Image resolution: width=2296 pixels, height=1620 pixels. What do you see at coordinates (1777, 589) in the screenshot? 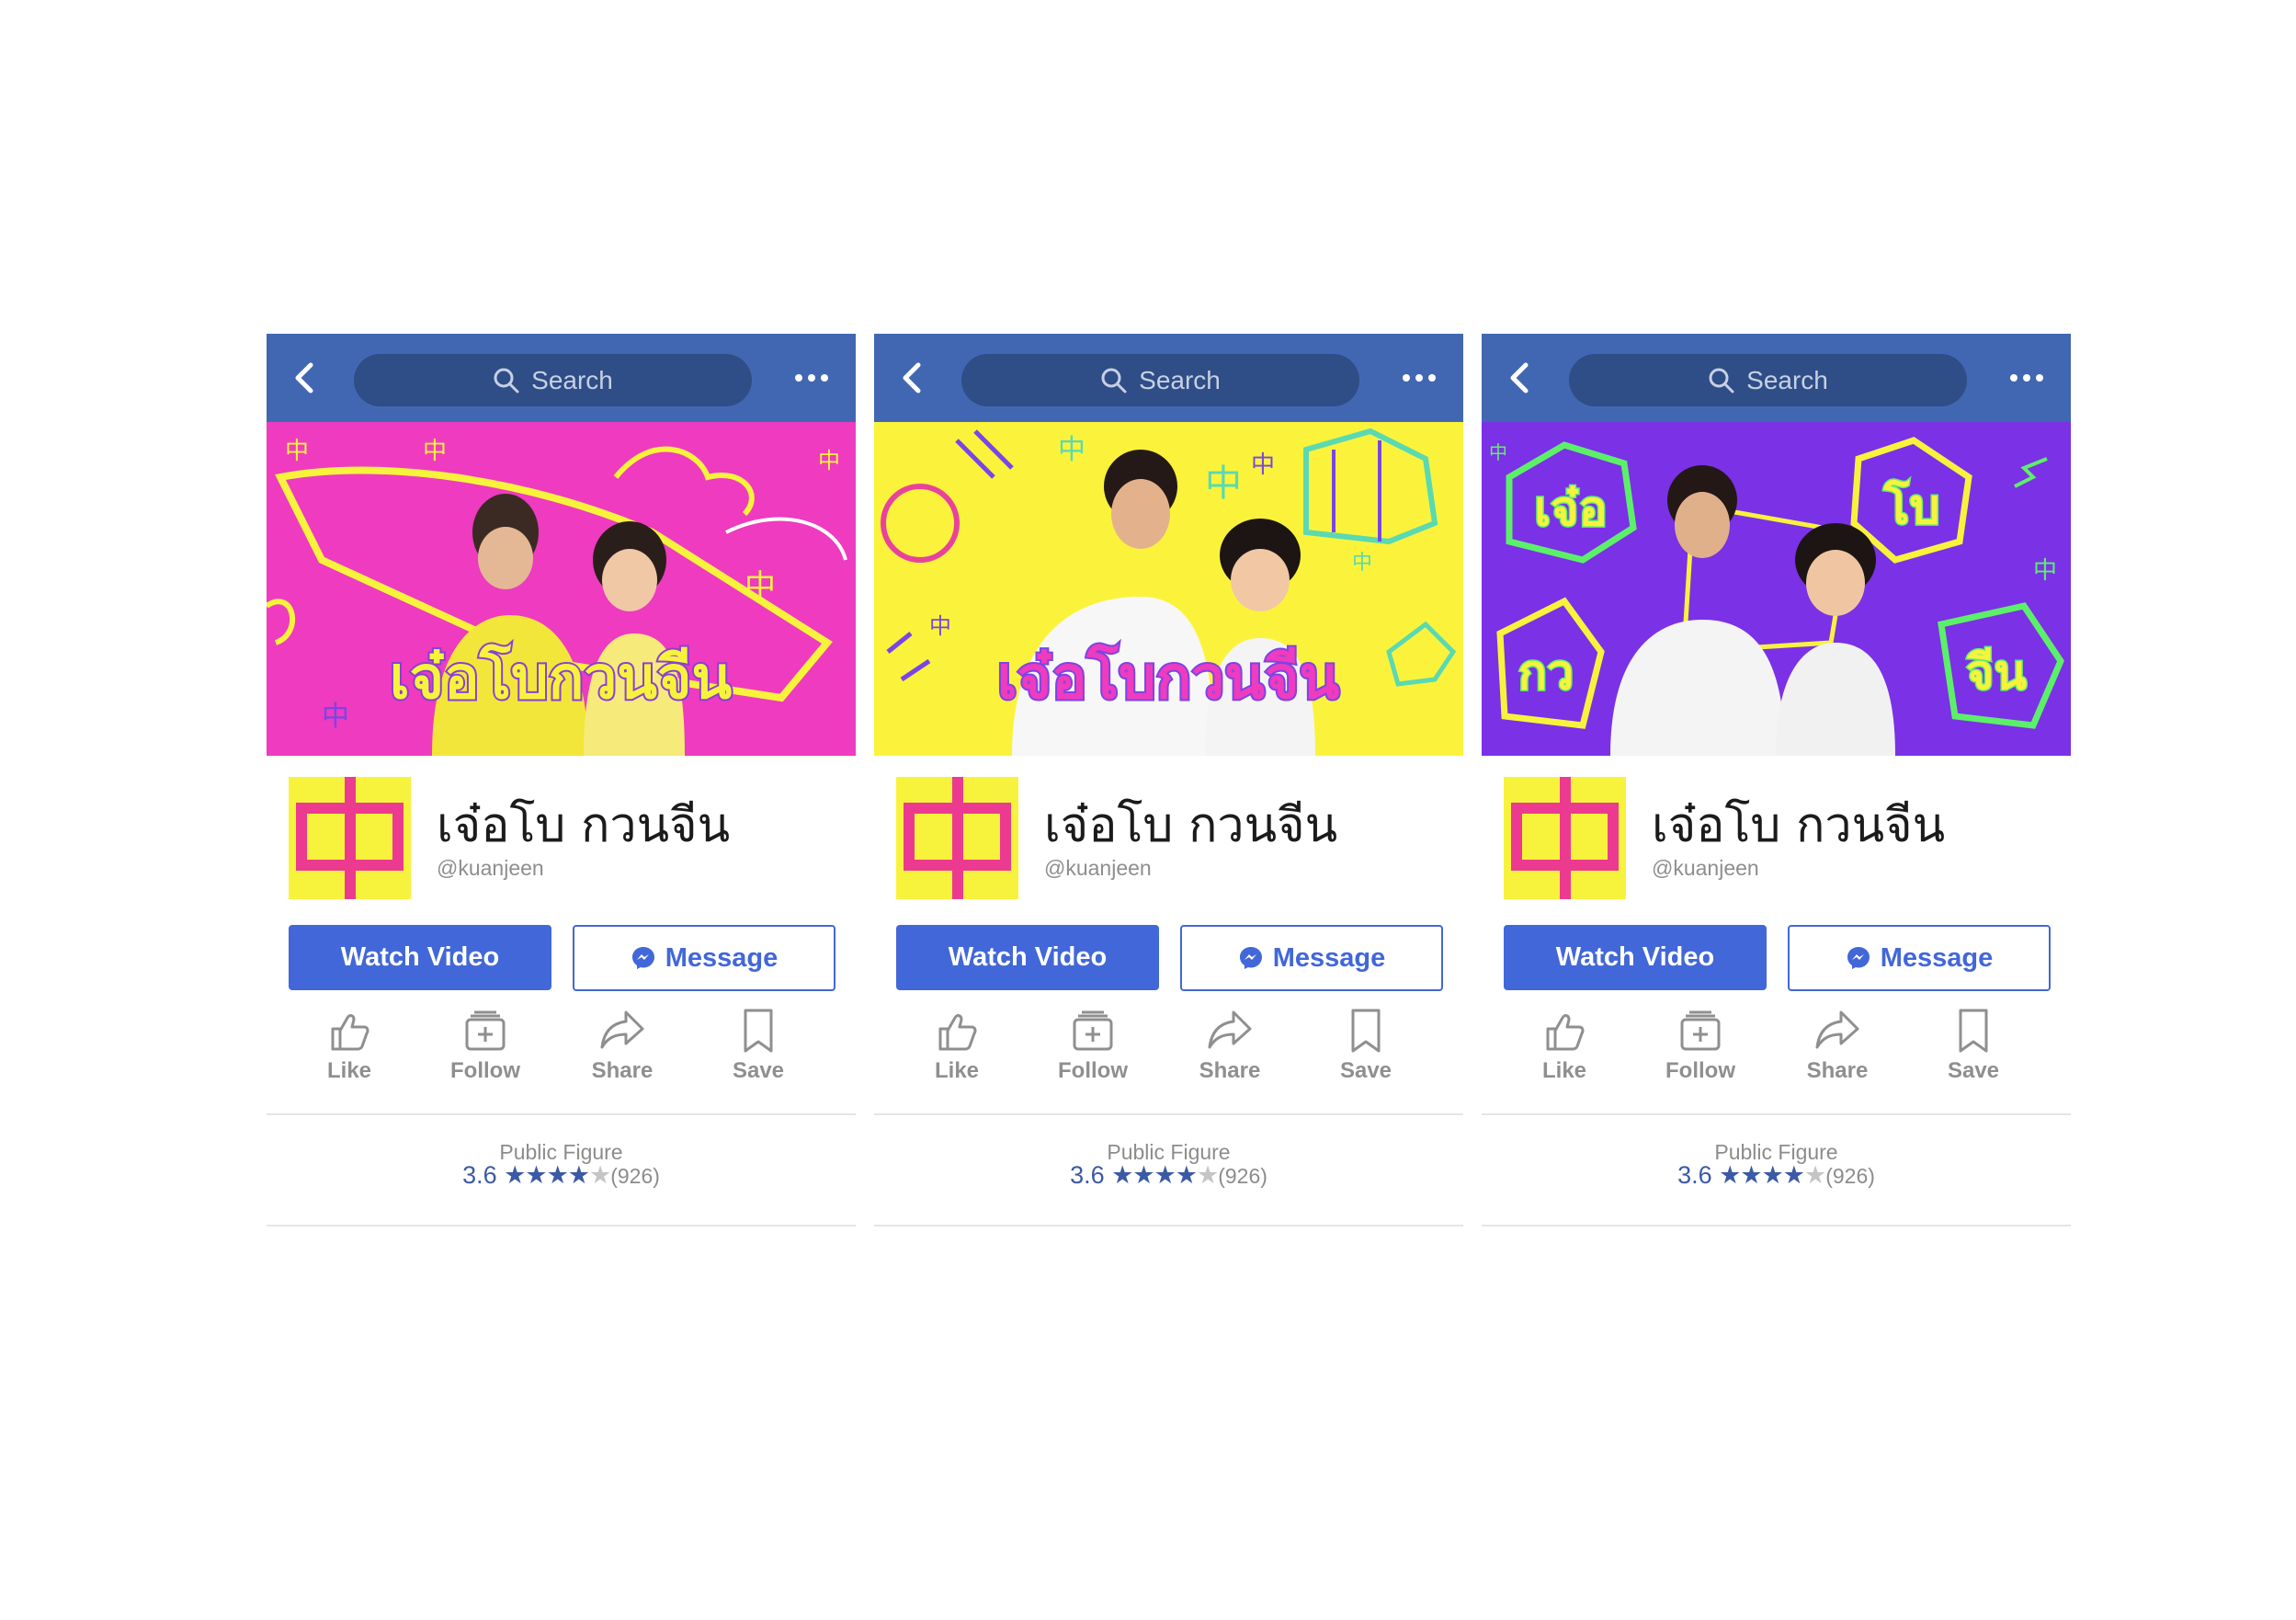
I see `cover-photo: 中 中 เจ๋อ โบ กว จีน` at bounding box center [1777, 589].